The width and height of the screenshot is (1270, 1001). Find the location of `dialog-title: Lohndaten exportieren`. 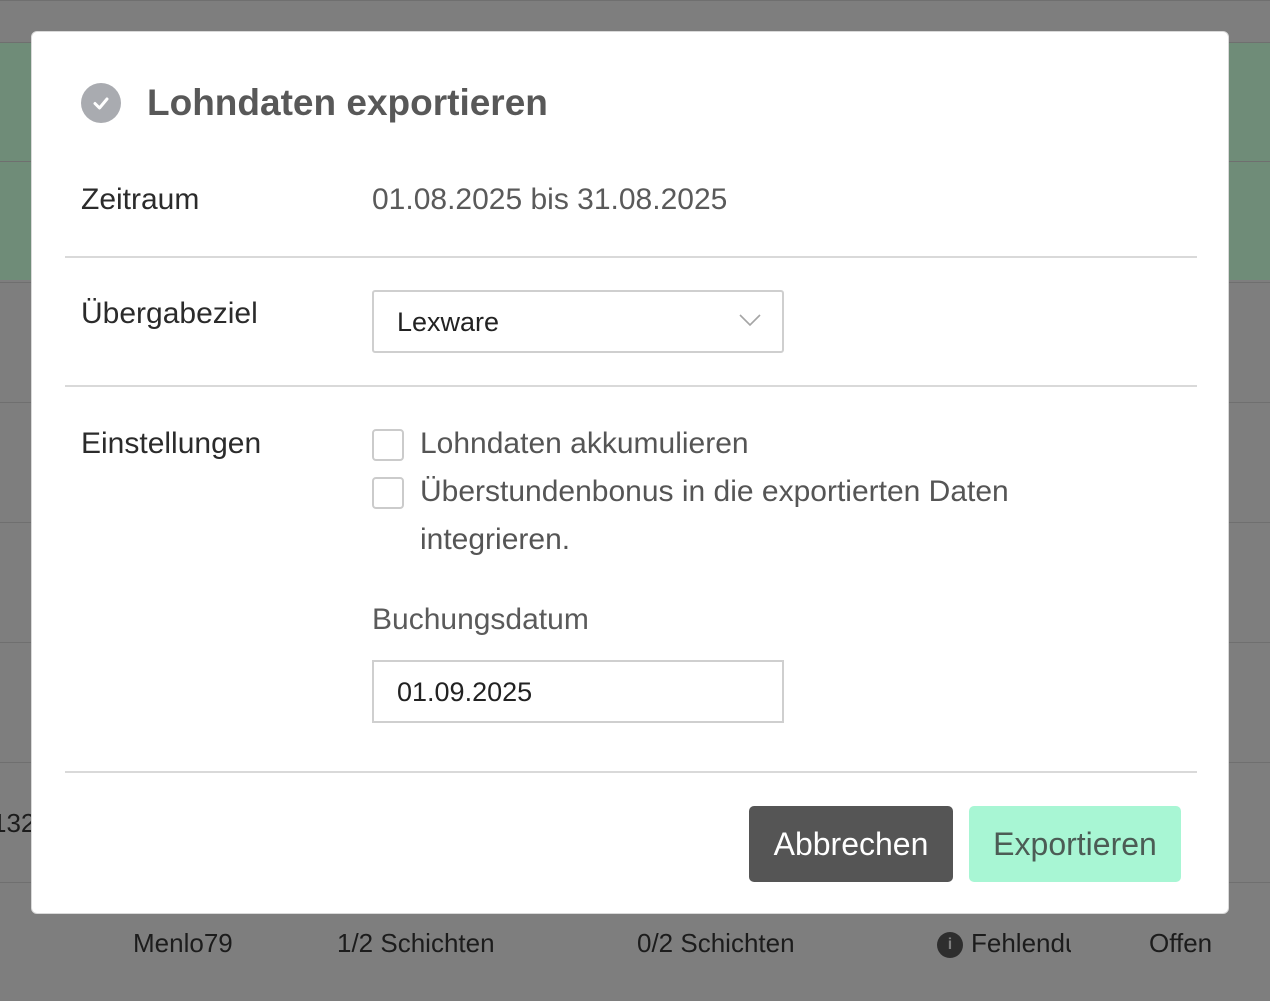

dialog-title: Lohndaten exportieren is located at coordinates (347, 102).